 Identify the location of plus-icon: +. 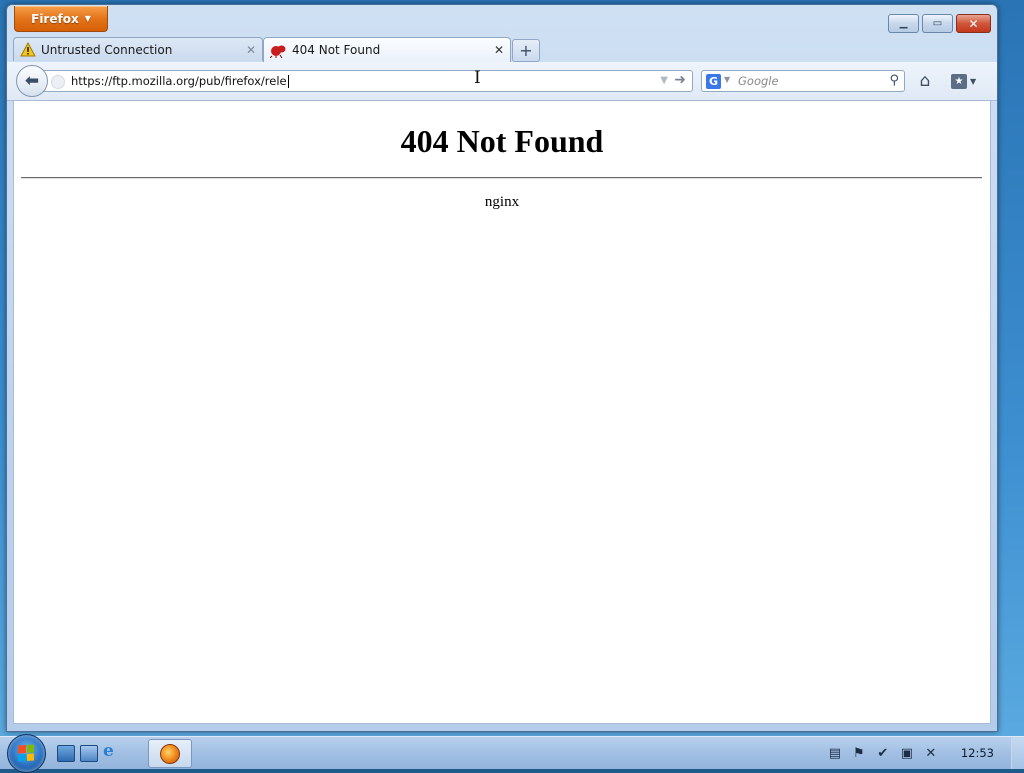
(526, 50).